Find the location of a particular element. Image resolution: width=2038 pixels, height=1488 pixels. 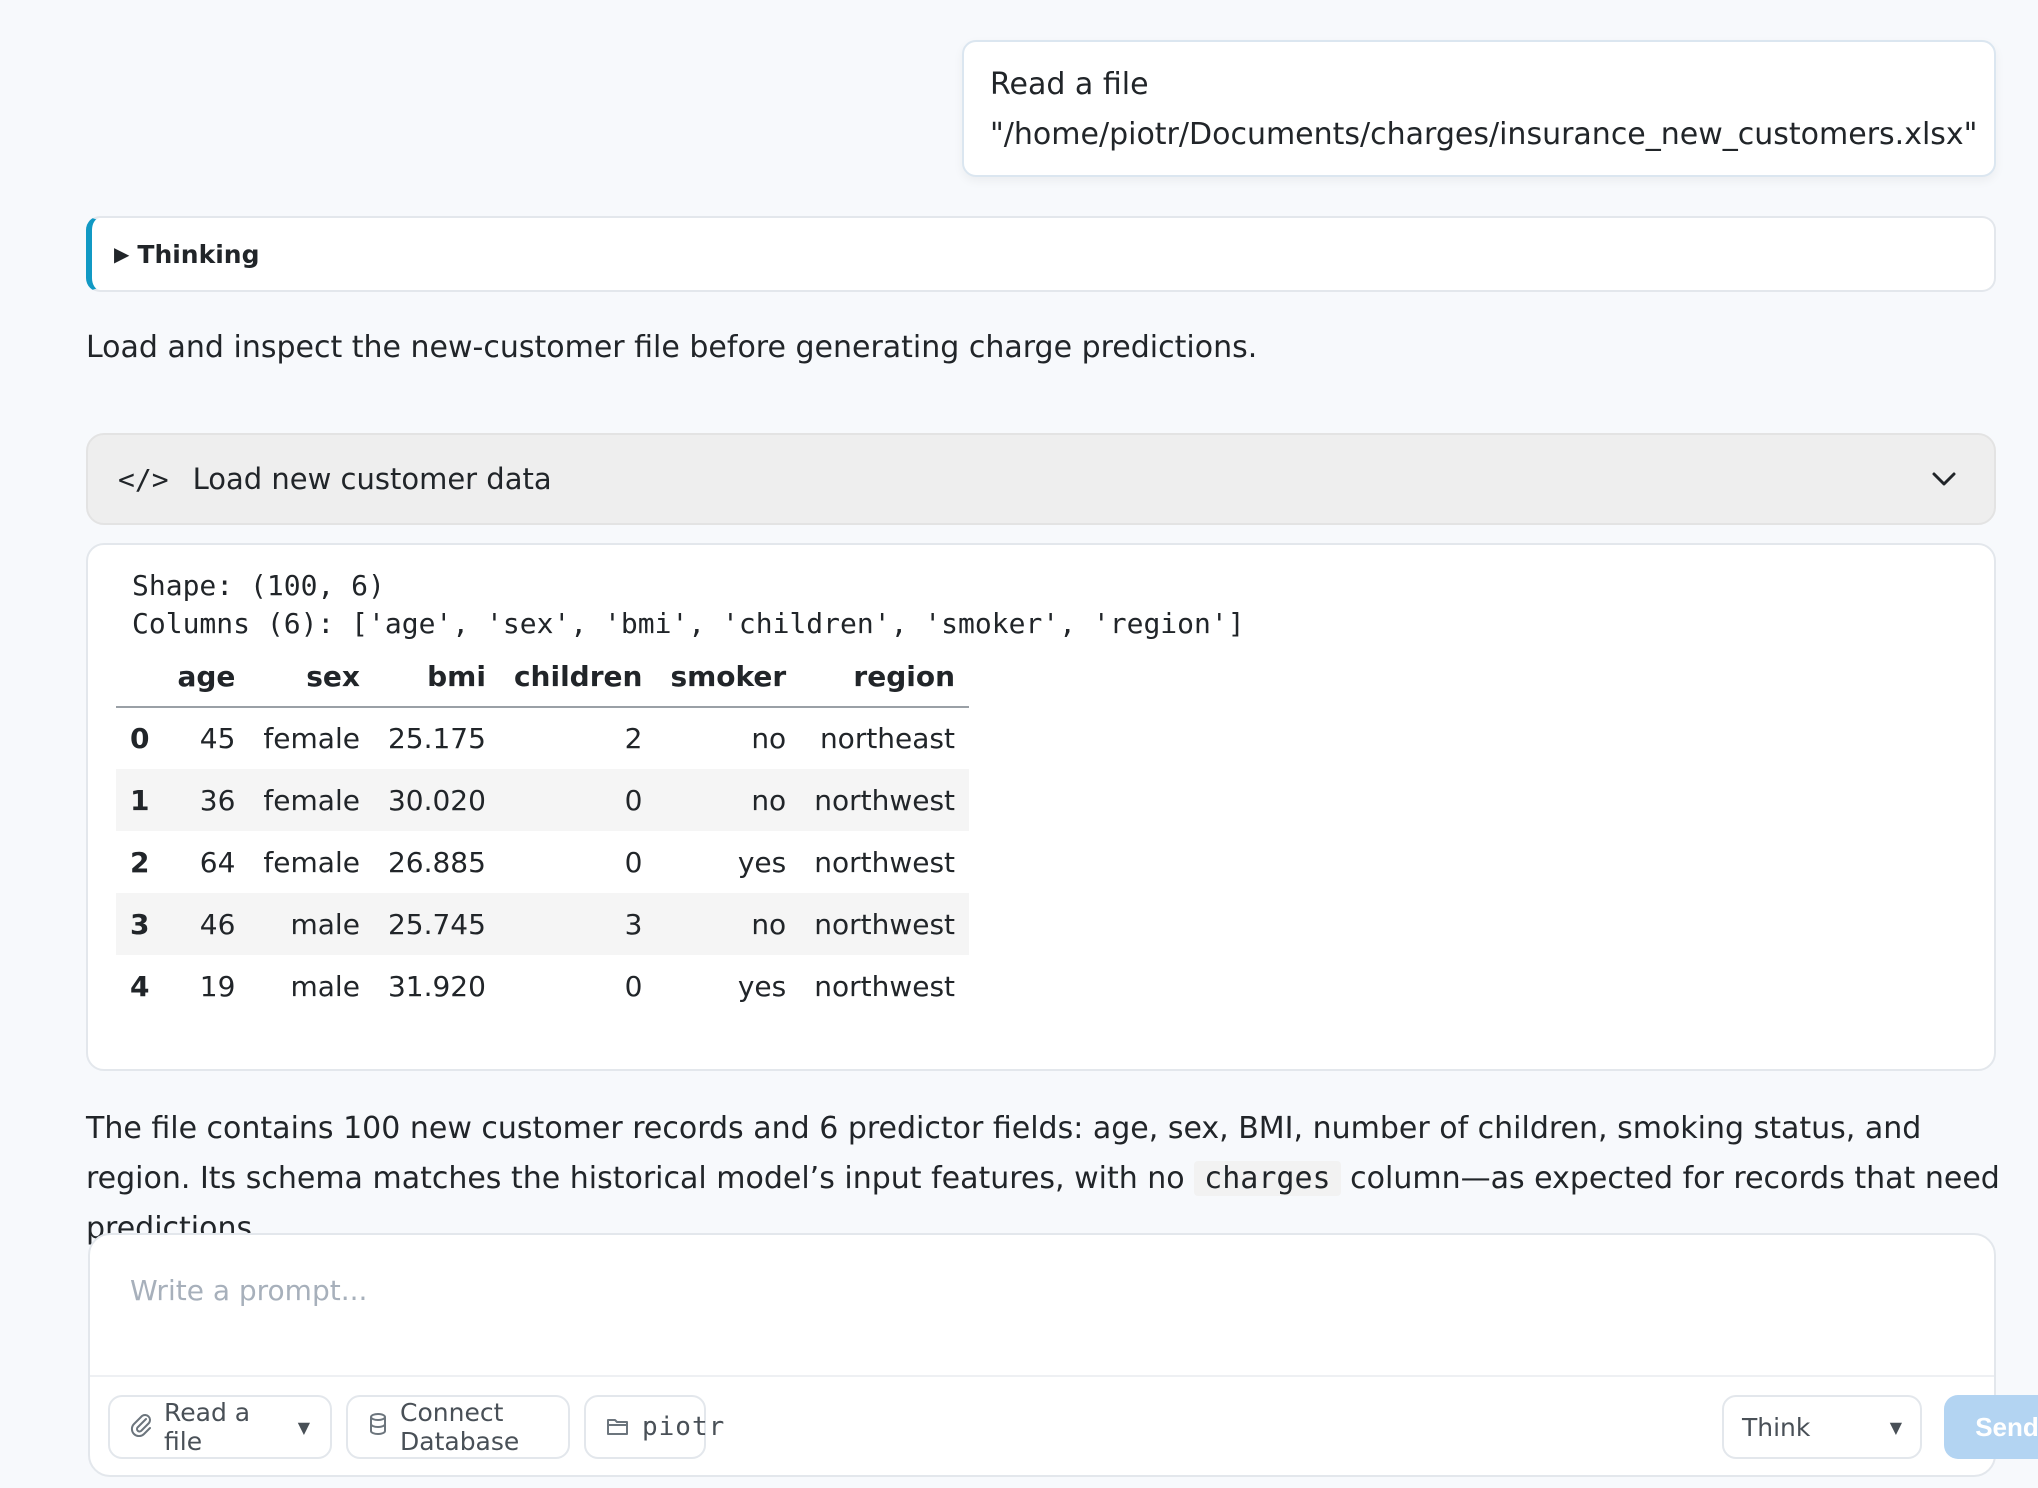

table-cell: northeast is located at coordinates (887, 738).